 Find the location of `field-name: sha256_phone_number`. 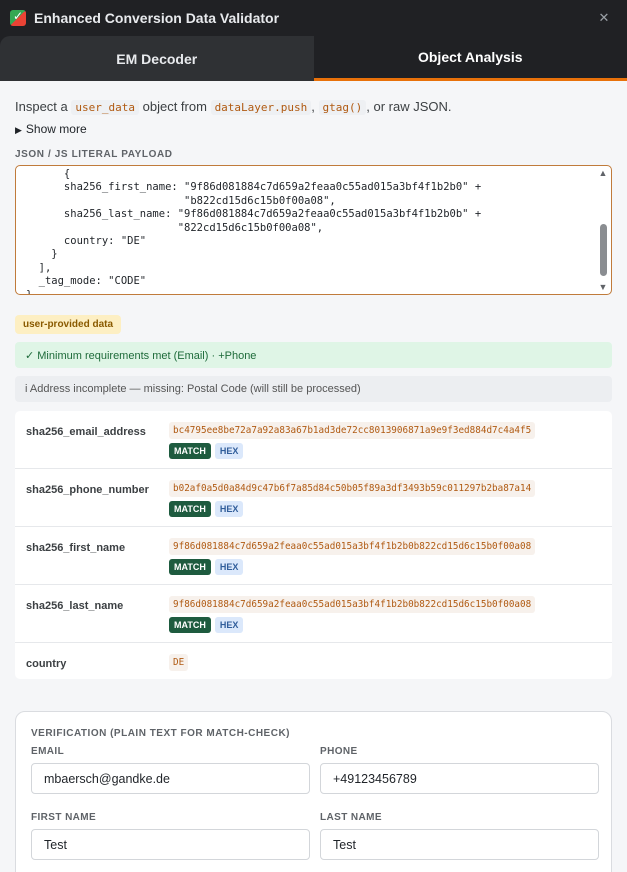

field-name: sha256_phone_number is located at coordinates (87, 490).